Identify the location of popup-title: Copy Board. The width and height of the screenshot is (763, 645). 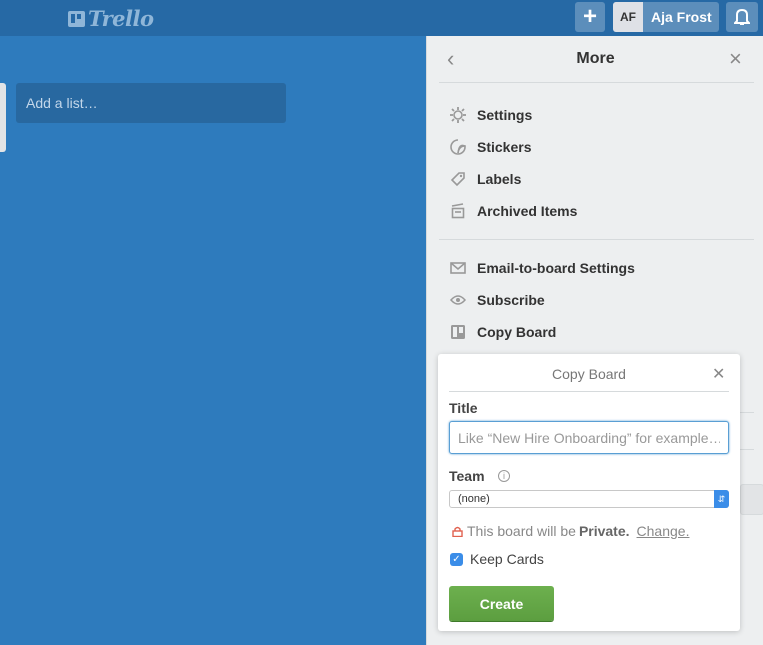
(589, 374).